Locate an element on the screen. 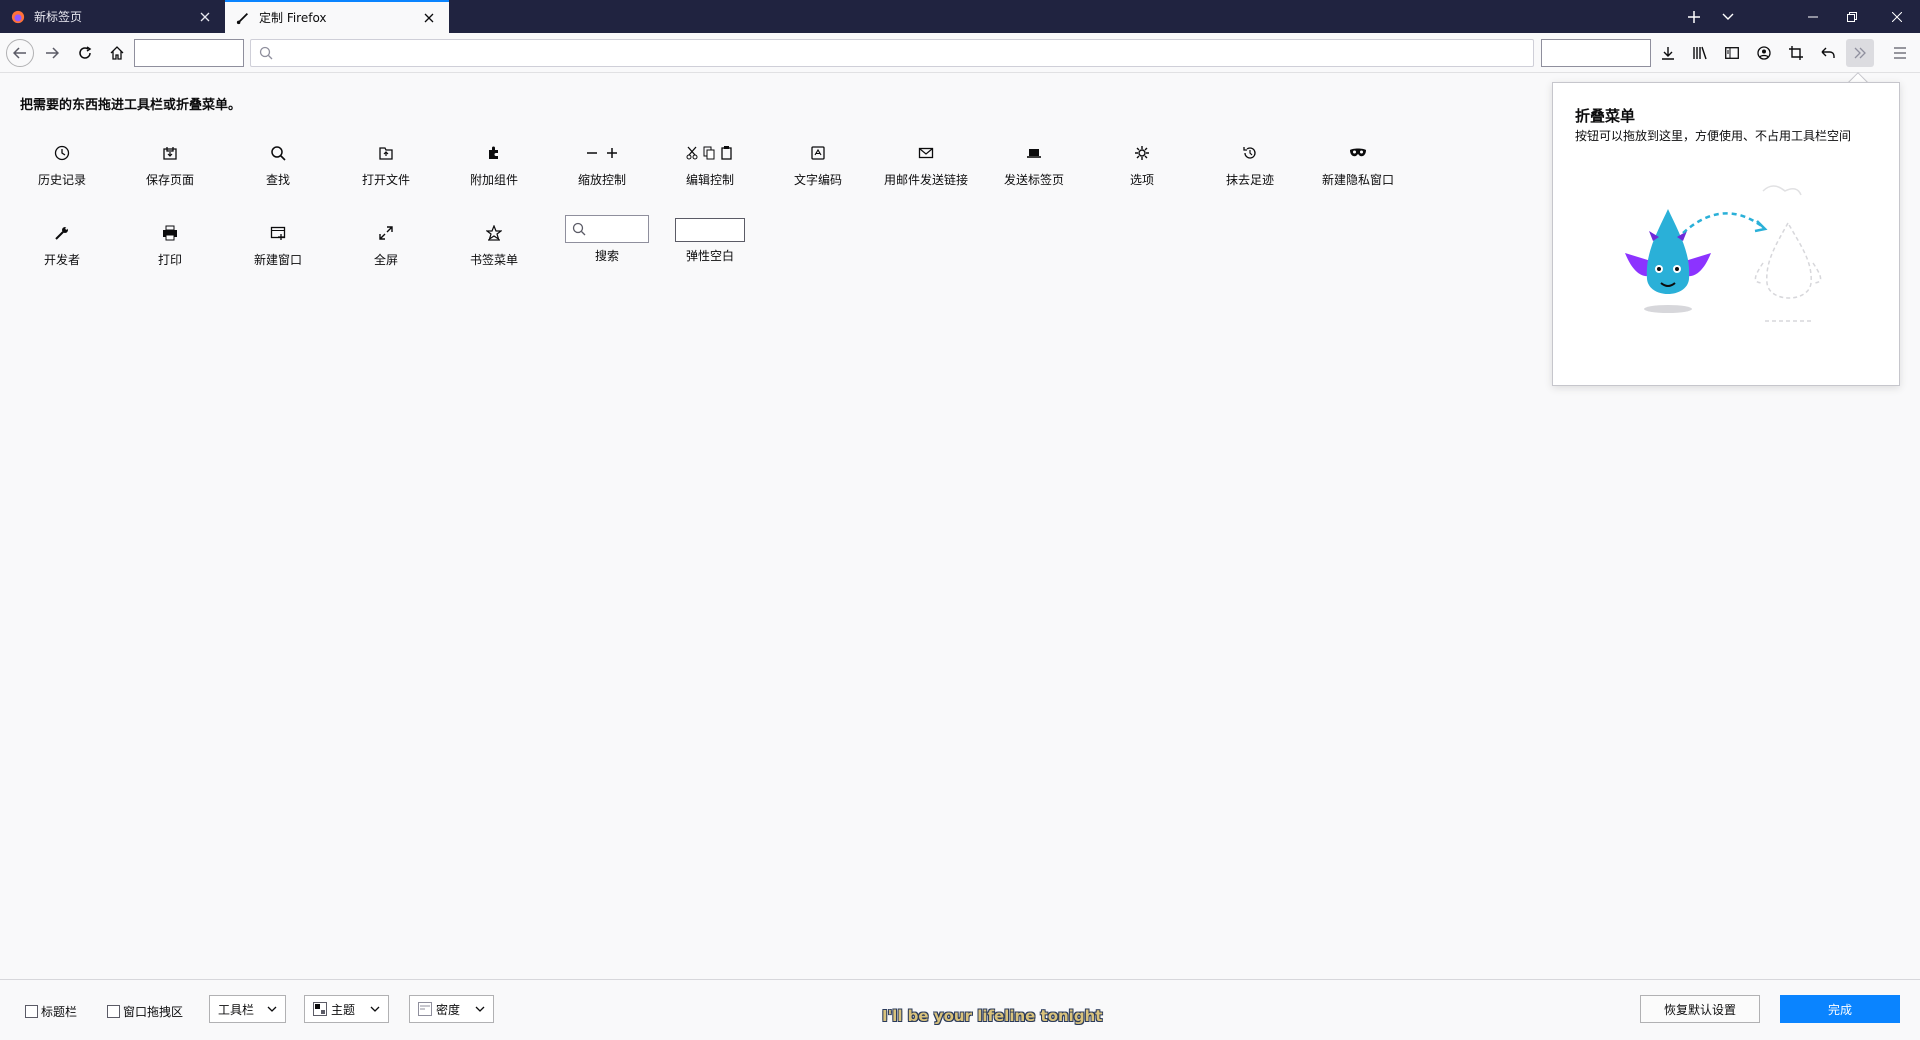 The width and height of the screenshot is (1920, 1040). back-button is located at coordinates (20, 53).